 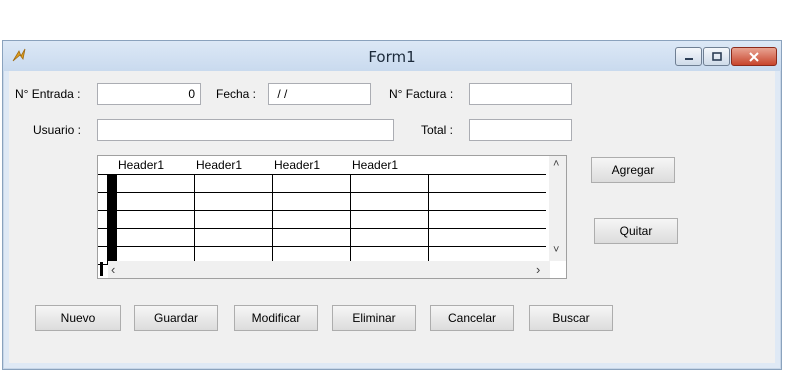 What do you see at coordinates (556, 164) in the screenshot?
I see `scroll-up-icon: ˄` at bounding box center [556, 164].